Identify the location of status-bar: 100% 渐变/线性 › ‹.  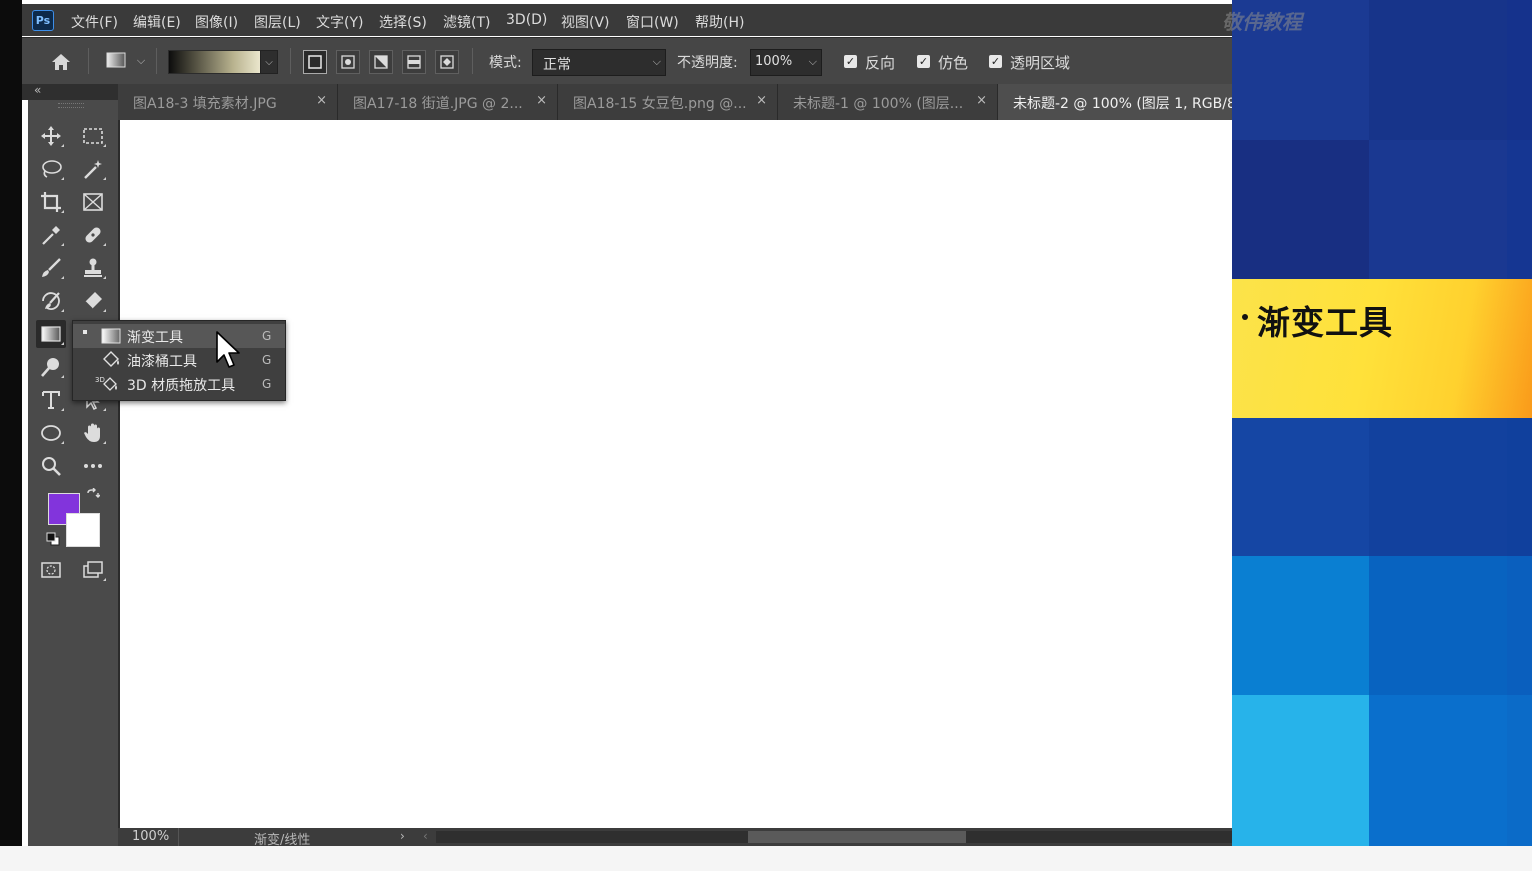
(675, 838).